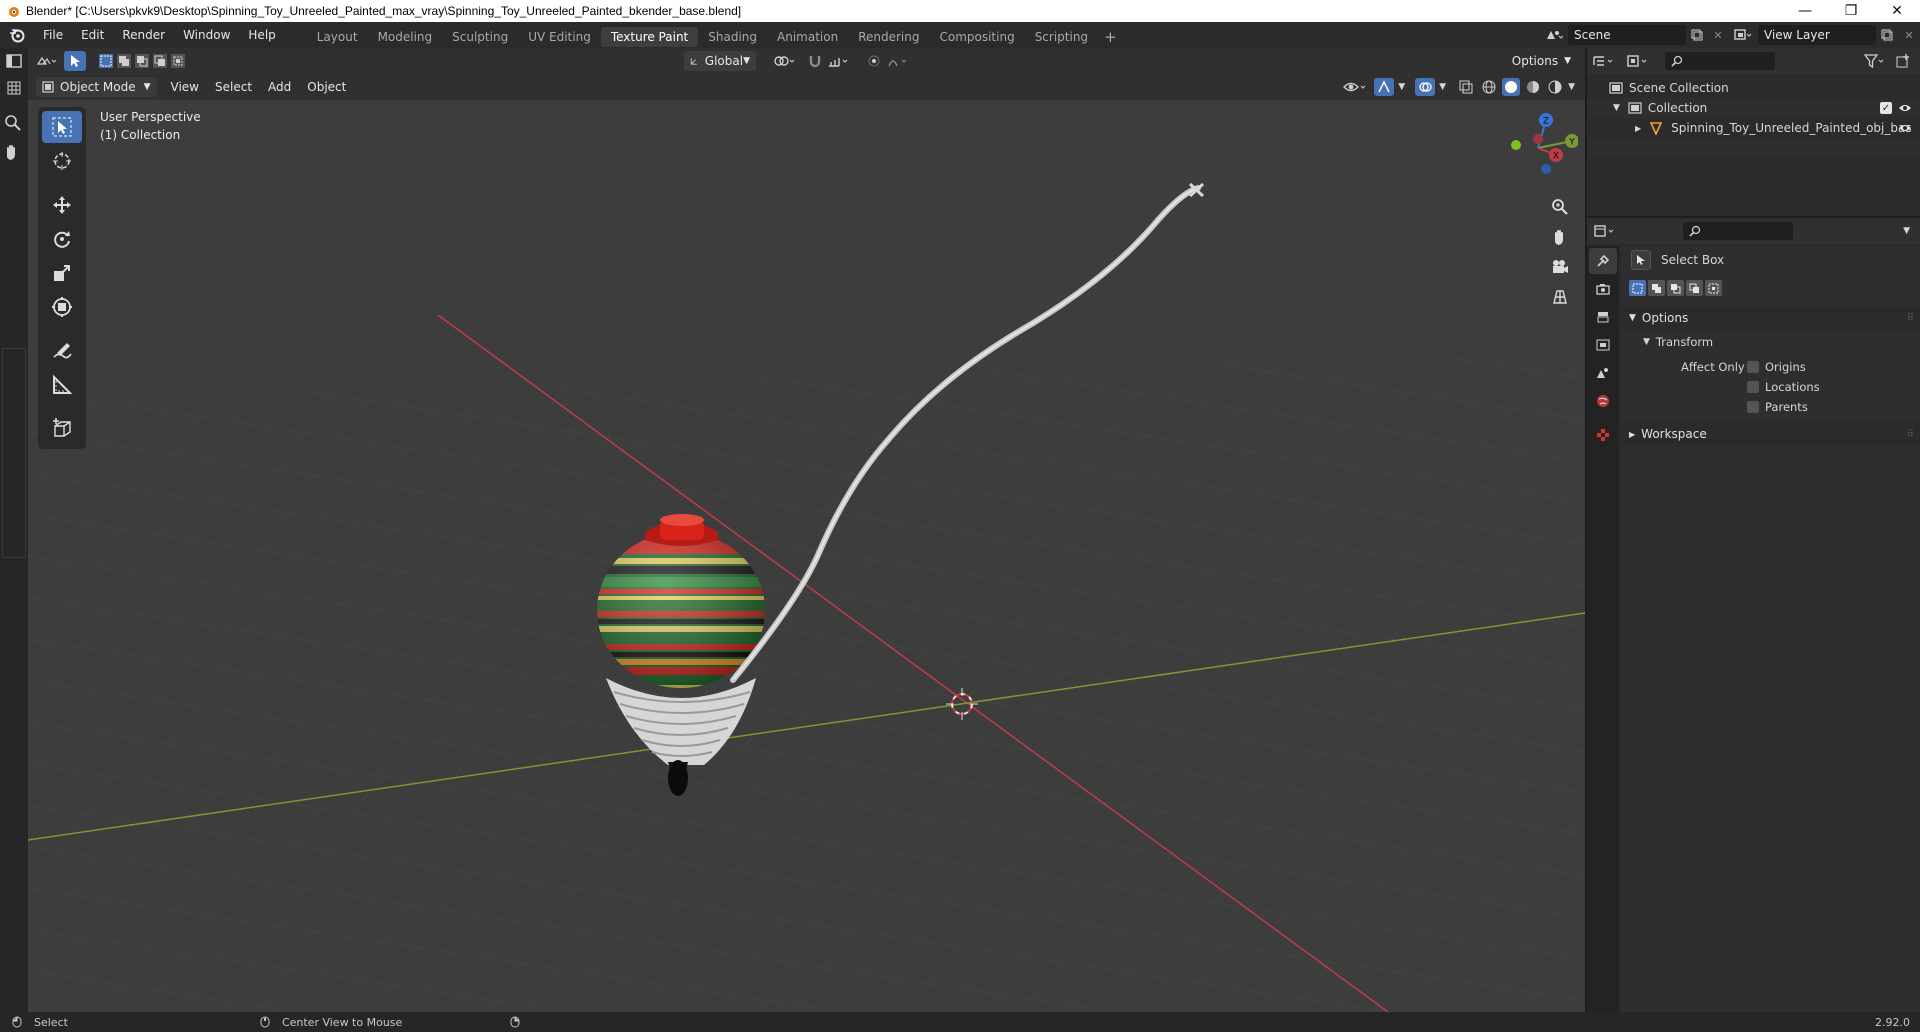 Image resolution: width=1920 pixels, height=1032 pixels. Describe the element at coordinates (1718, 35) in the screenshot. I see `delete-scene-icon: ✕` at that location.